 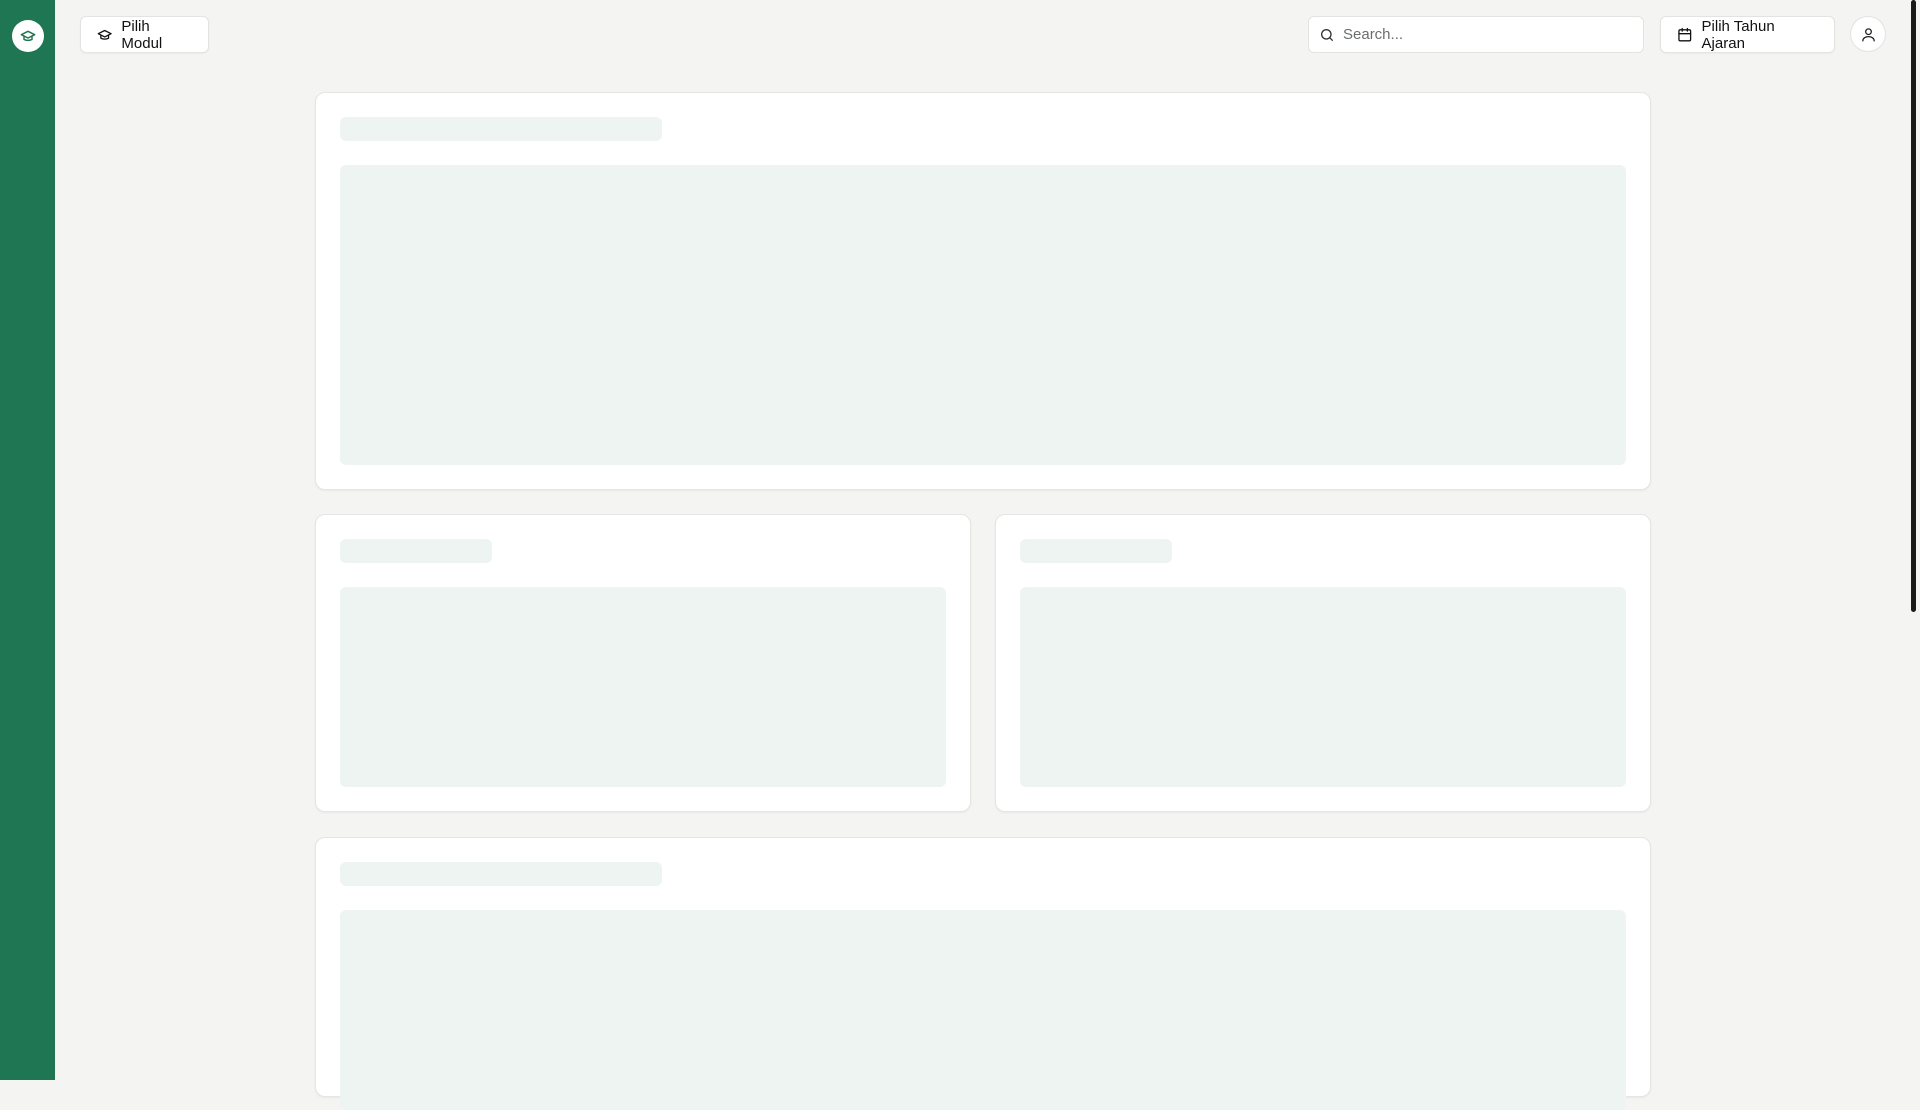 I want to click on select-academic-year-button: Pilih Tahun Ajaran, so click(x=1747, y=34).